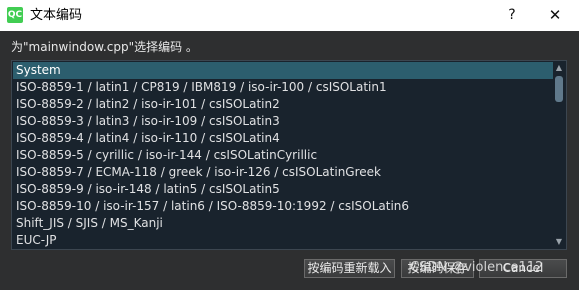  What do you see at coordinates (283, 223) in the screenshot?
I see `encoding-list-item: Shift_JIS / SJIS / MS_Kanji` at bounding box center [283, 223].